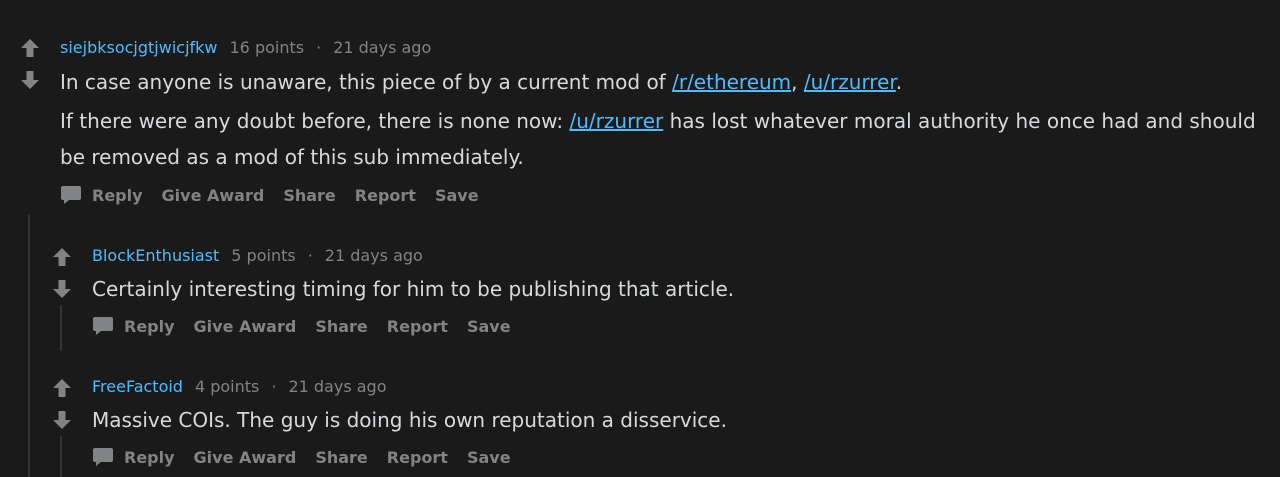 Image resolution: width=1280 pixels, height=477 pixels. Describe the element at coordinates (62, 404) in the screenshot. I see `vote-controls` at that location.